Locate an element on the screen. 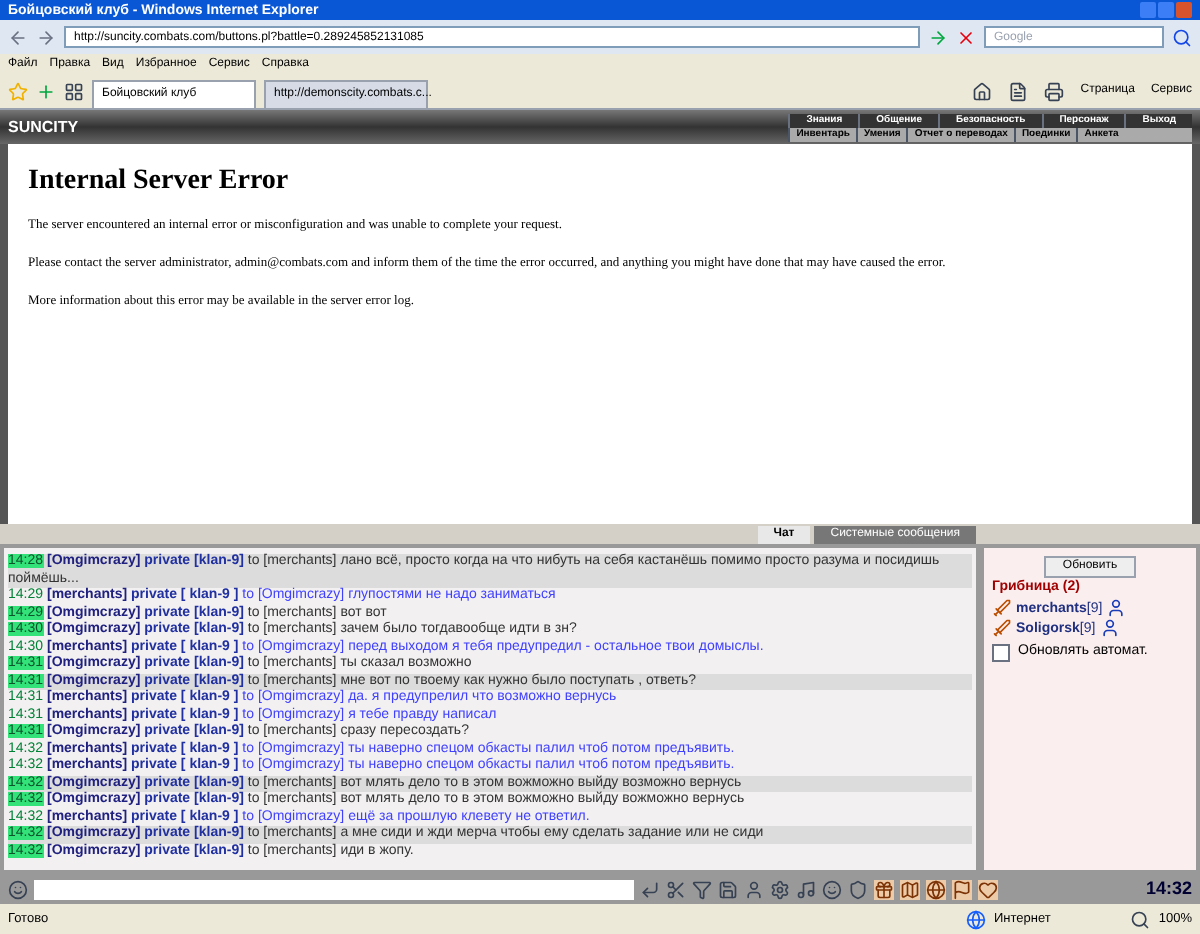 The width and height of the screenshot is (1200, 934). go-icon is located at coordinates (938, 37).